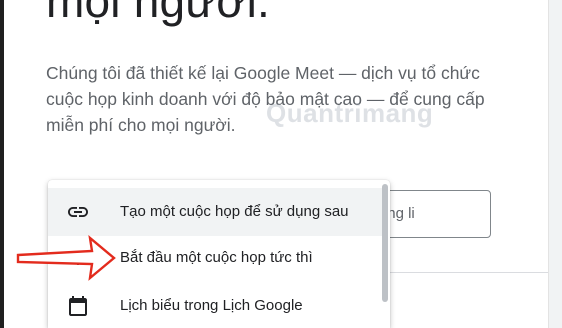  What do you see at coordinates (469, 272) in the screenshot?
I see `divider` at bounding box center [469, 272].